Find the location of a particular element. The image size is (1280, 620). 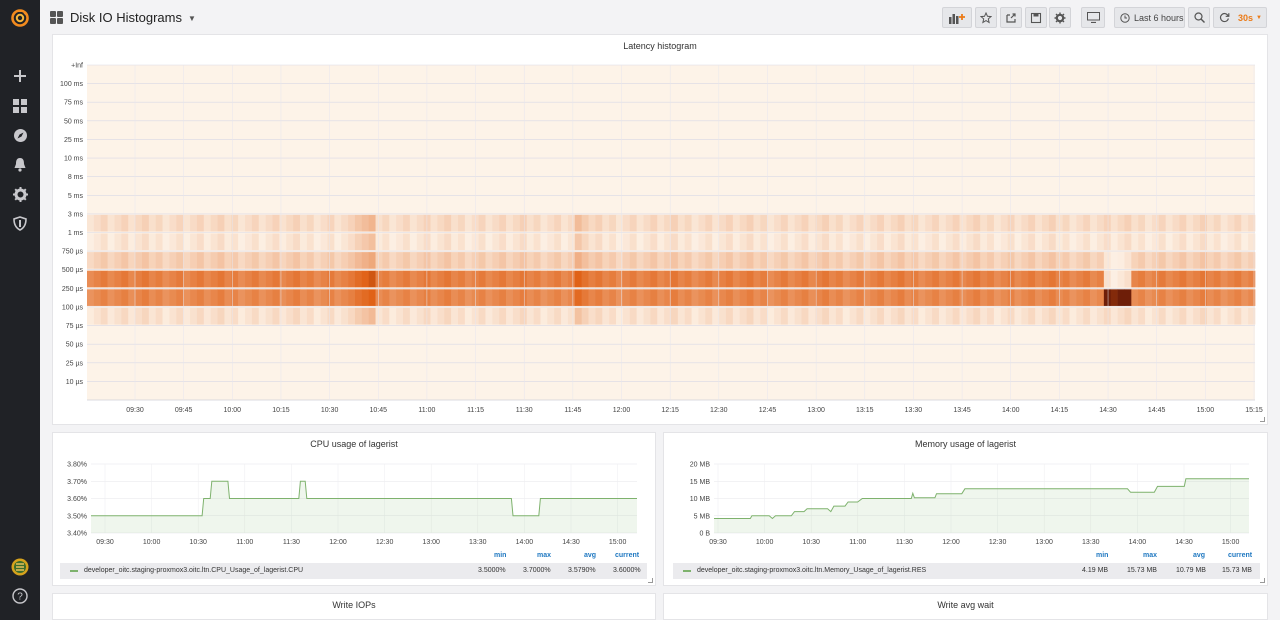

dashboard-picker: Disk IO Histograms ▼ is located at coordinates (123, 17).